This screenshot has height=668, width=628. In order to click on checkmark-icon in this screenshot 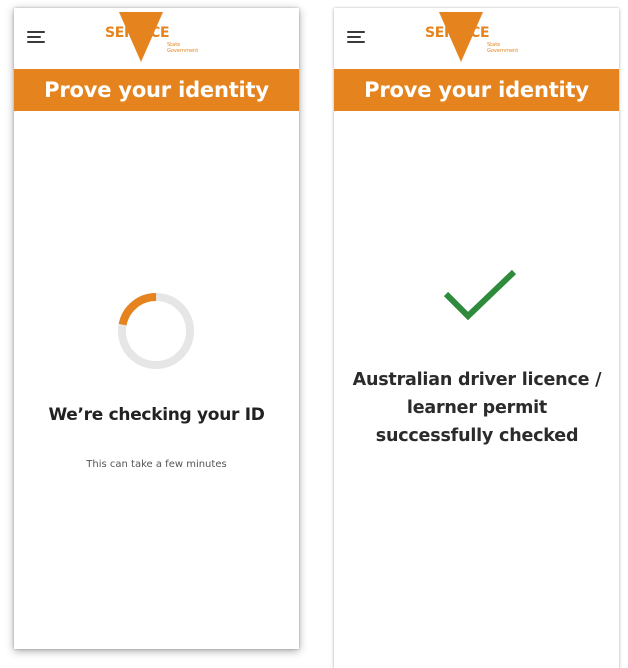, I will do `click(480, 295)`.